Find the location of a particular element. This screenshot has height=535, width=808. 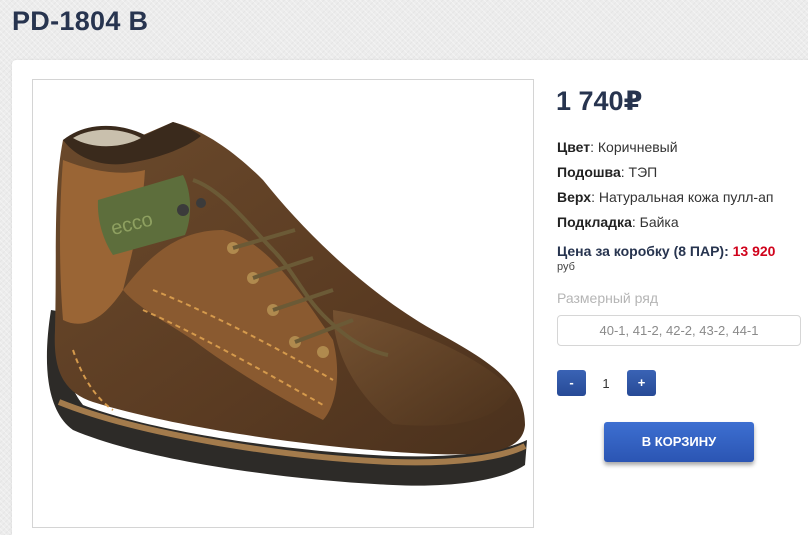

box-price-label: Цена за коробку (8 ПАР): is located at coordinates (645, 251).